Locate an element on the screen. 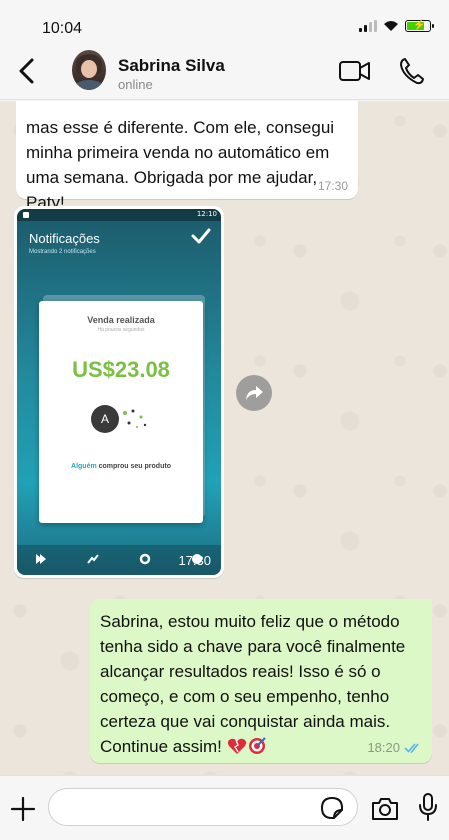  double-check-icon is located at coordinates (411, 747).